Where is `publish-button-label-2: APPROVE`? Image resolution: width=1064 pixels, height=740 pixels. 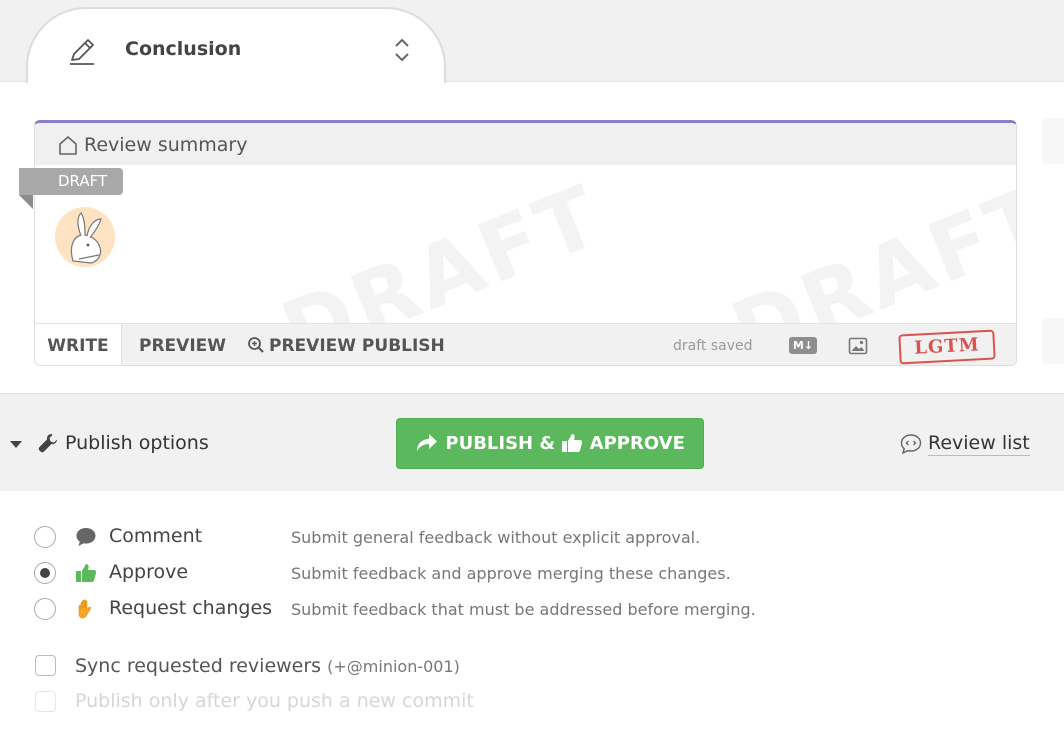
publish-button-label-2: APPROVE is located at coordinates (637, 443).